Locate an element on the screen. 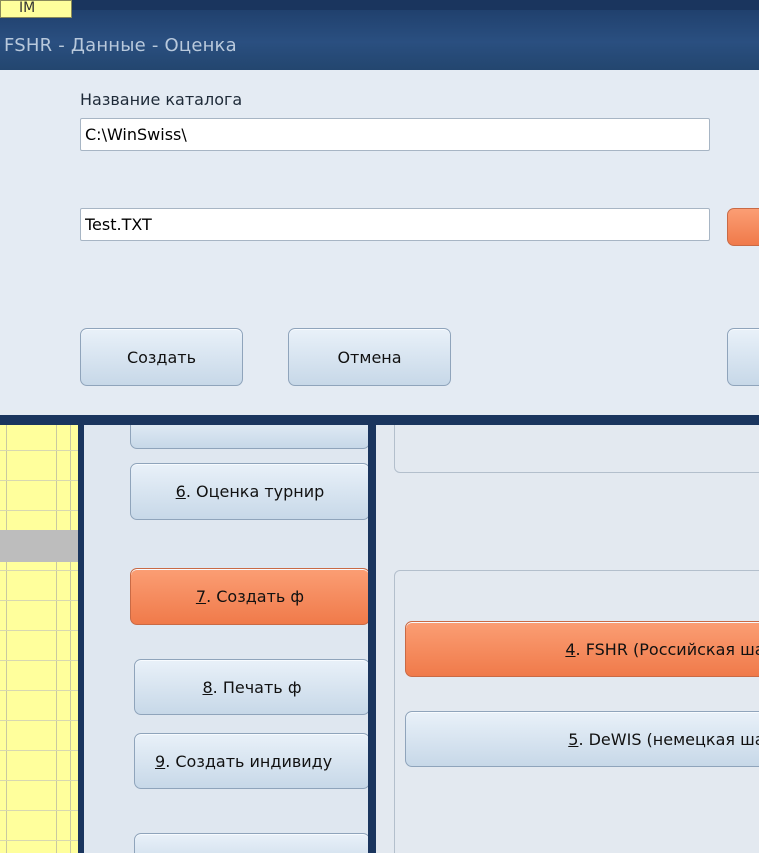 This screenshot has height=853, width=759. dialog-title: FSHR - Данные - Оценка is located at coordinates (120, 45).